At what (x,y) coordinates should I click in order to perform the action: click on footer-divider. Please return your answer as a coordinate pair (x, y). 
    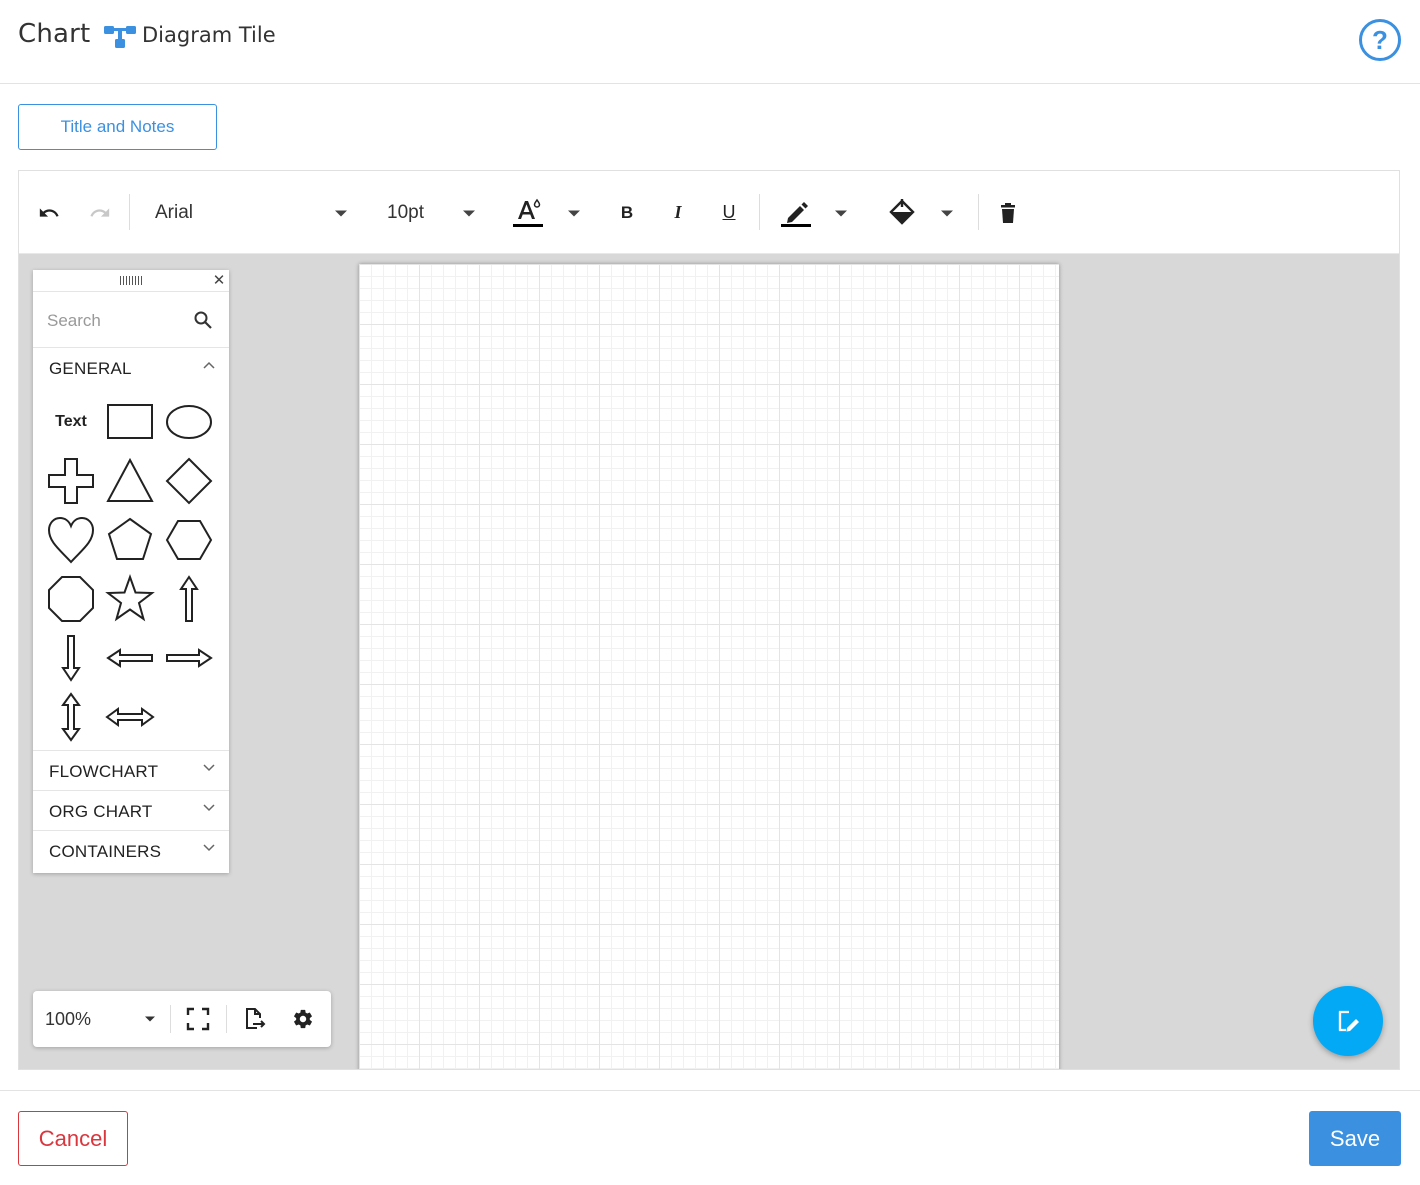
    Looking at the image, I should click on (710, 1090).